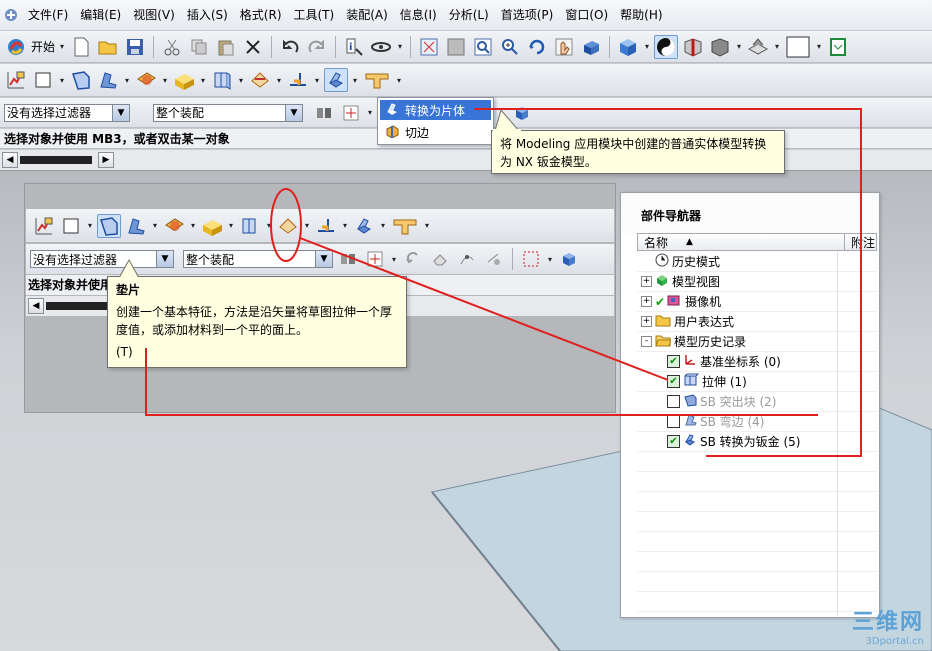 The width and height of the screenshot is (932, 651). I want to click on annotation-line-bracket, so click(481, 382).